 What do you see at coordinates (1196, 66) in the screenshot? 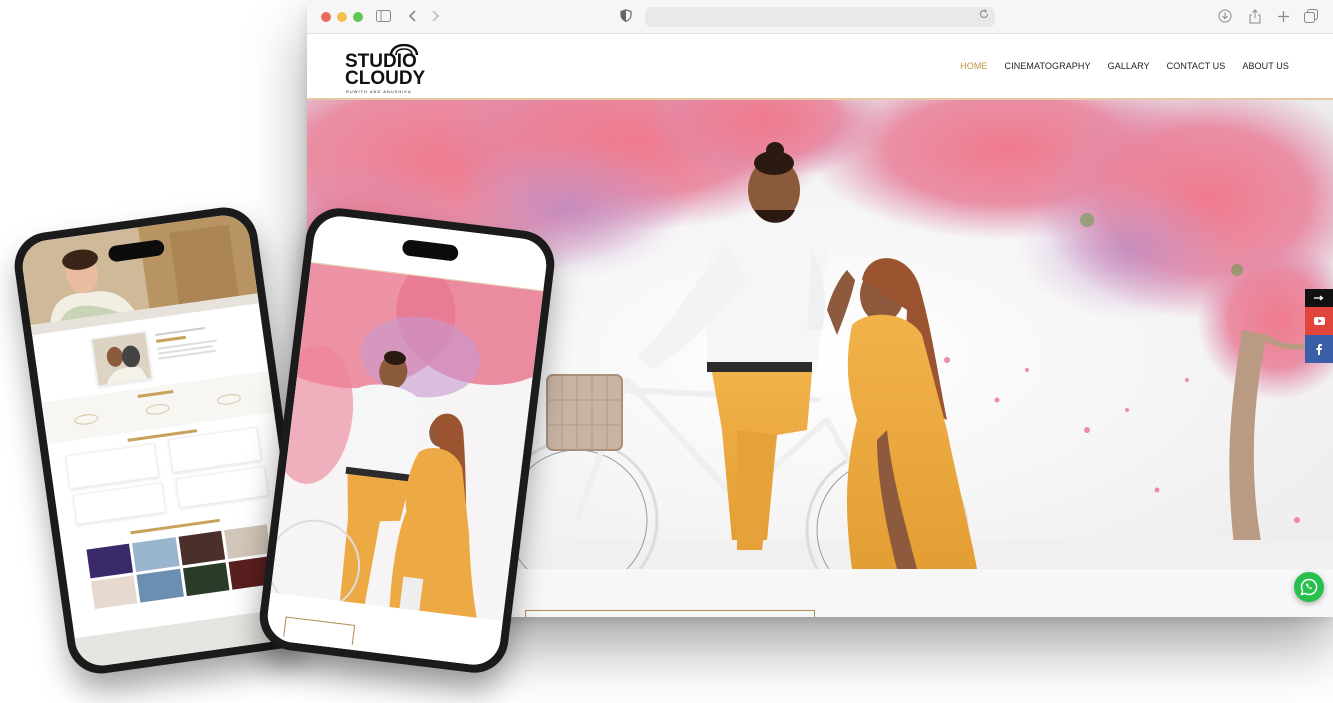
I see `nav-contact-us: CONTACT US` at bounding box center [1196, 66].